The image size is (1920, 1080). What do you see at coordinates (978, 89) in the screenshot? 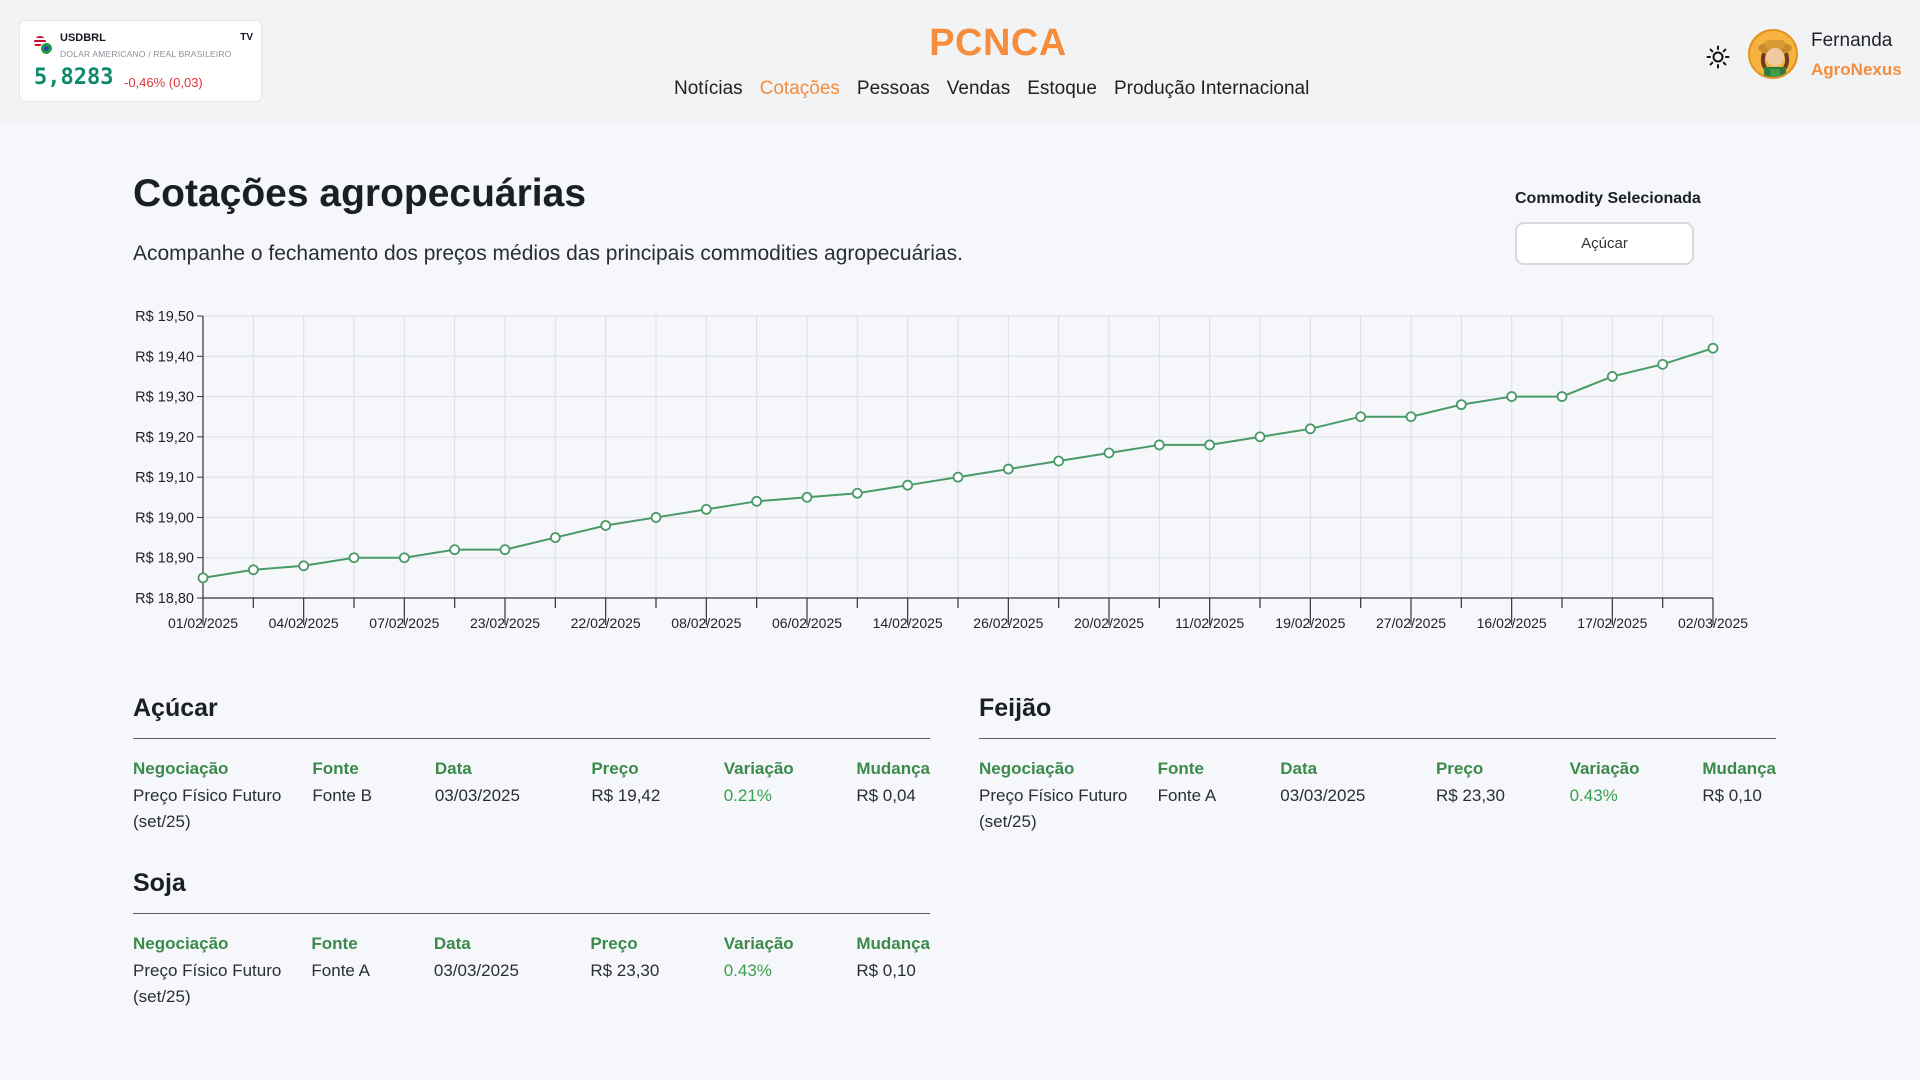
I see `nav-vendas: Vendas` at bounding box center [978, 89].